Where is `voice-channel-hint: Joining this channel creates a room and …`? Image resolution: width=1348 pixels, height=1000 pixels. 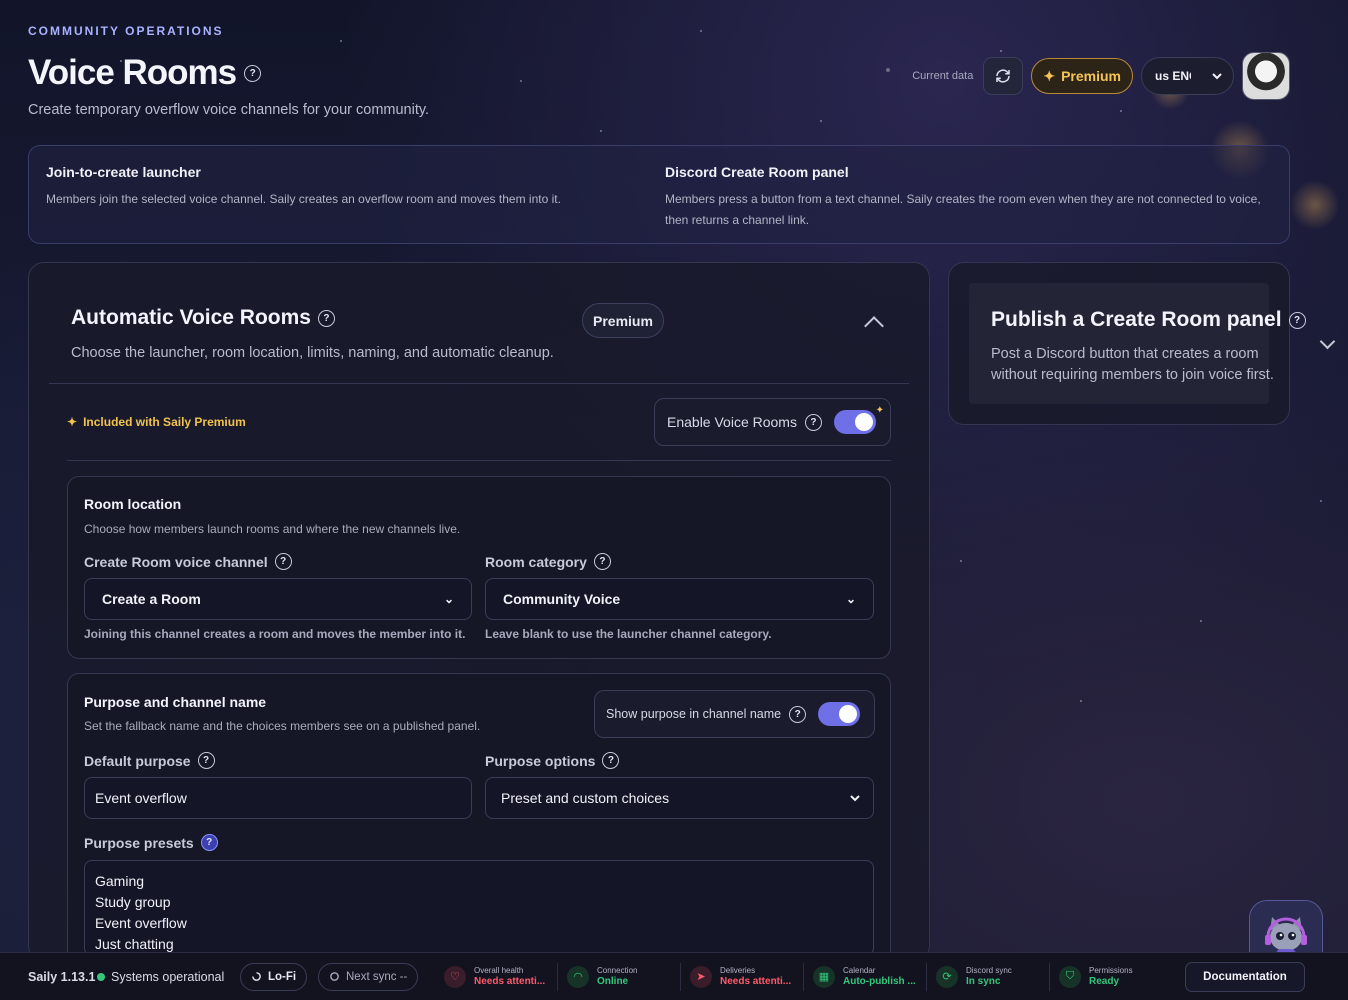 voice-channel-hint: Joining this channel creates a room and … is located at coordinates (275, 634).